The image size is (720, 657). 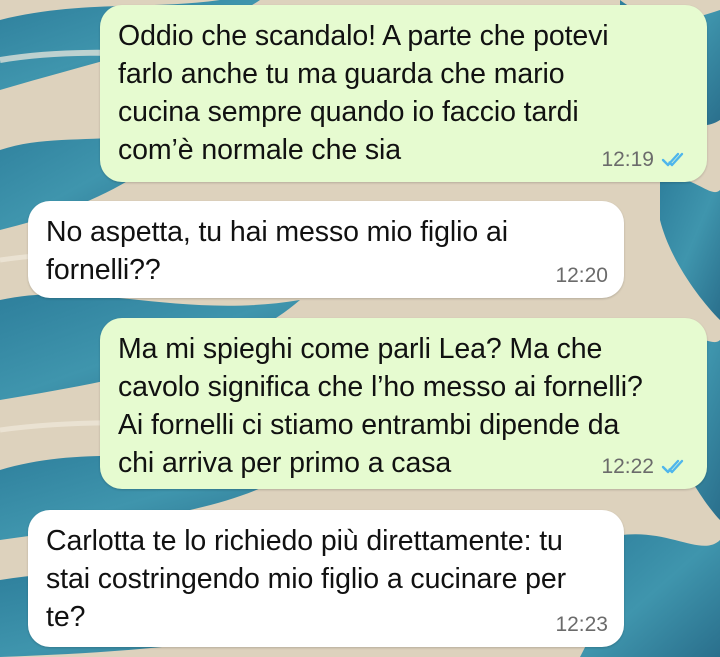 What do you see at coordinates (627, 159) in the screenshot?
I see `message-time: 12:19` at bounding box center [627, 159].